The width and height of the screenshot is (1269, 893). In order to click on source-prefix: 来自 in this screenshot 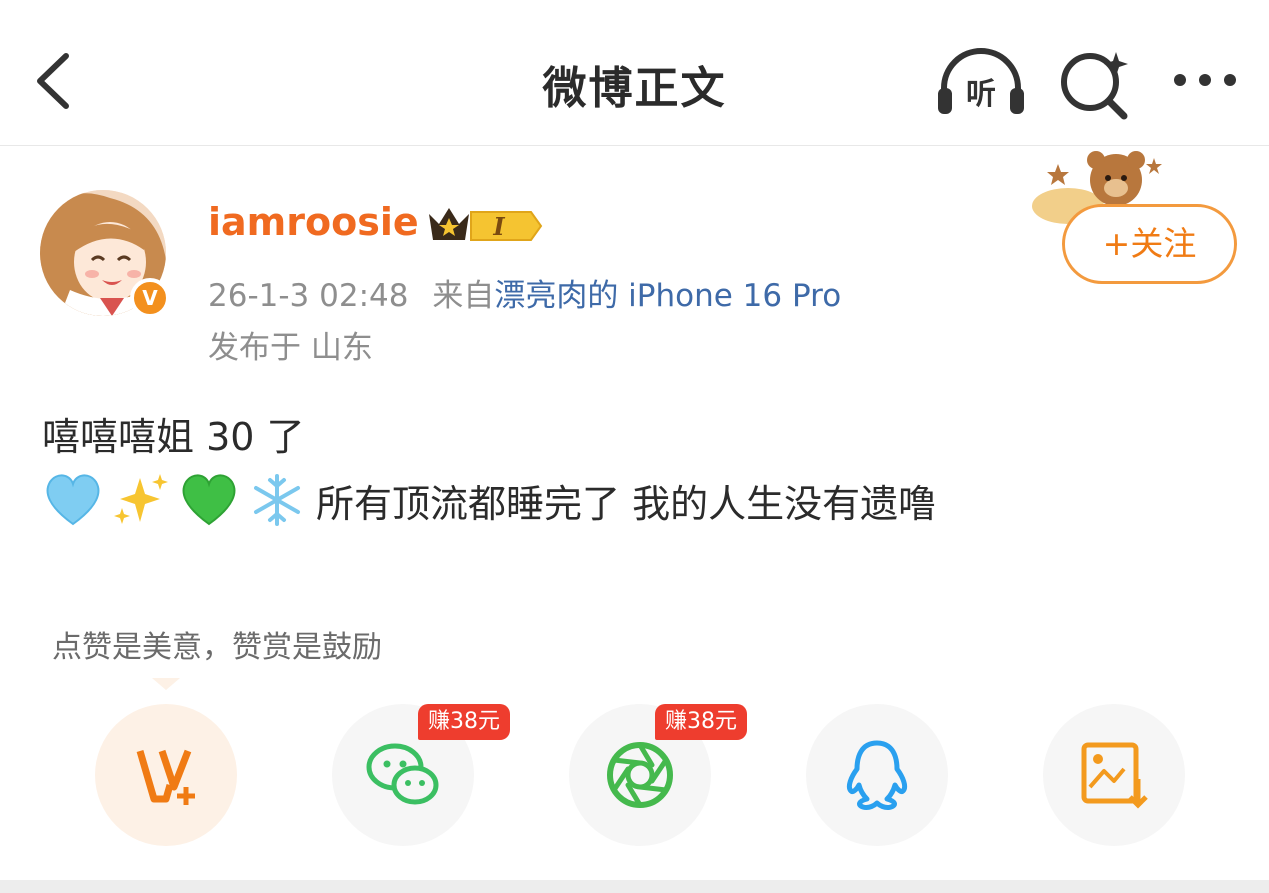, I will do `click(463, 296)`.